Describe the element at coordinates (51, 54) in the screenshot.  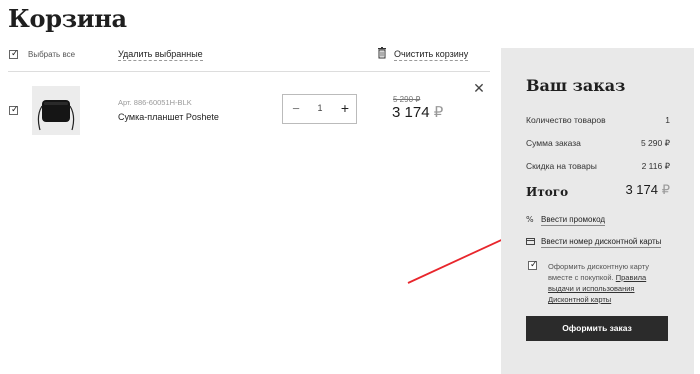
I see `select-all-label: Выбрать все` at that location.